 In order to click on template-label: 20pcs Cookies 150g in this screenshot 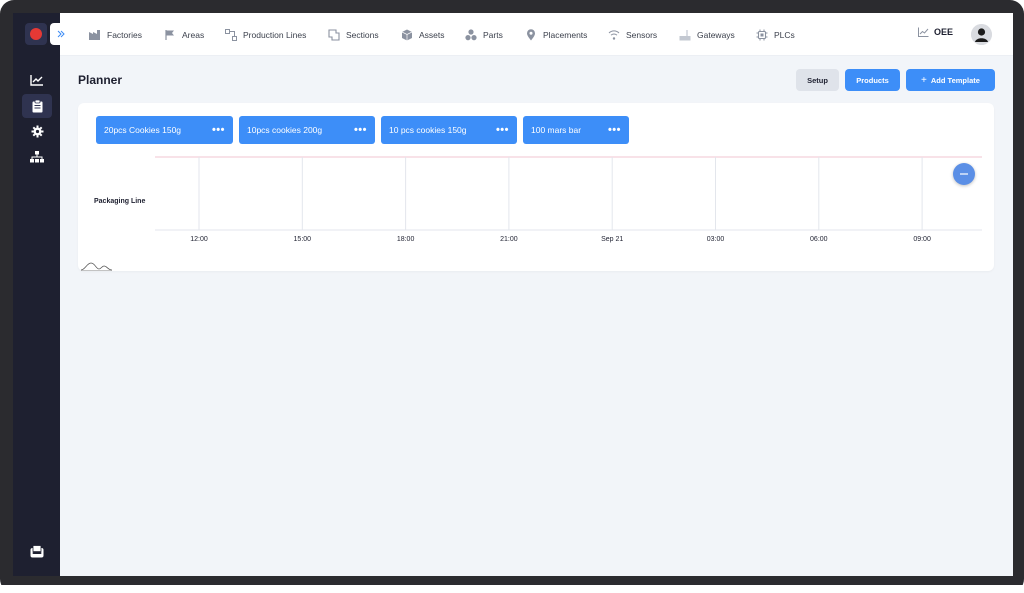, I will do `click(143, 130)`.